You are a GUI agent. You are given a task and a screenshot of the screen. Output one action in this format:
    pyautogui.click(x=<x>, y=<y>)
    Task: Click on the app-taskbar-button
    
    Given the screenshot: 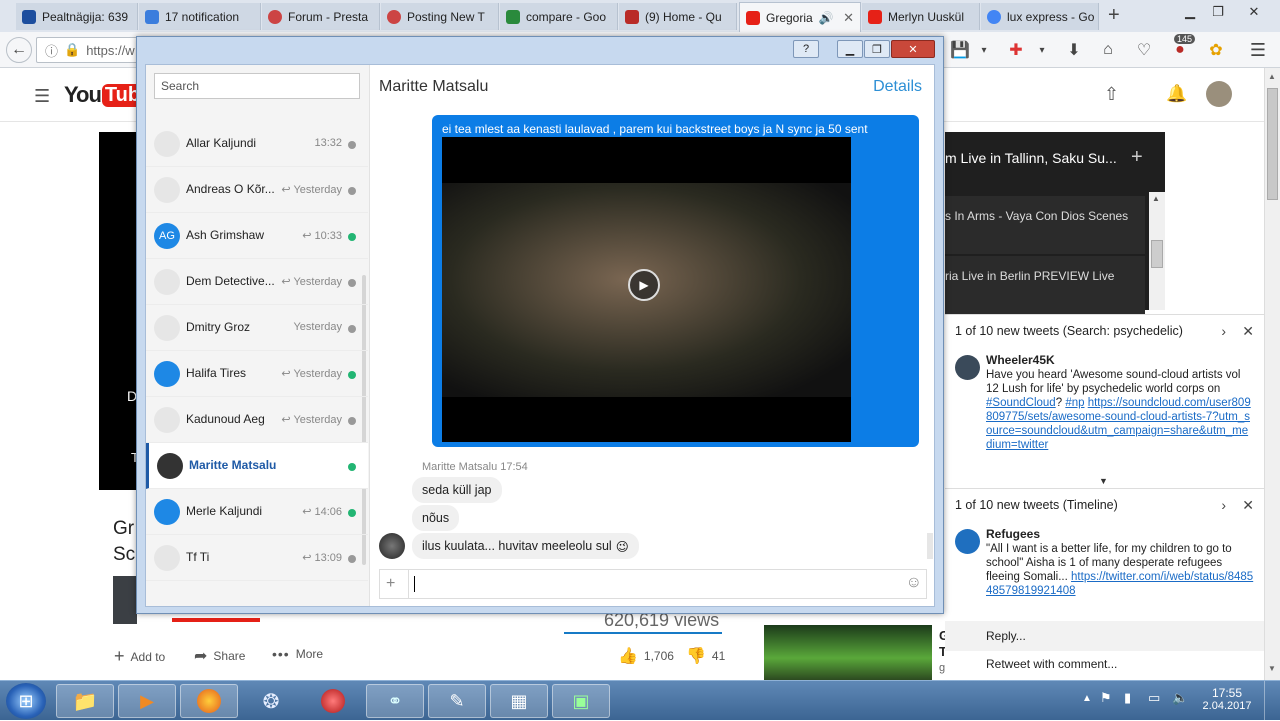 What is the action you would take?
    pyautogui.click(x=333, y=701)
    